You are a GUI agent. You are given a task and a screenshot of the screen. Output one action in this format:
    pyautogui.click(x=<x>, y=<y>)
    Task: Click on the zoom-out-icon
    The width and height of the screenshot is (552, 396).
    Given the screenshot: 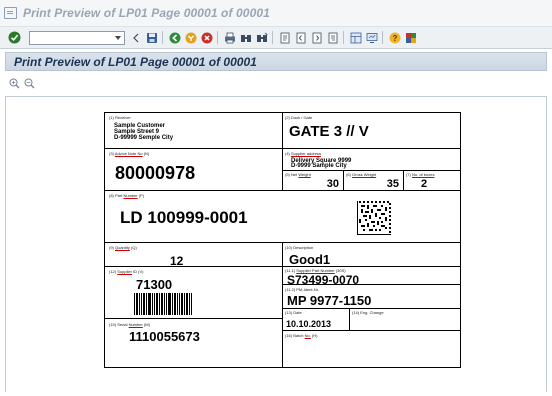 What is the action you would take?
    pyautogui.click(x=29, y=83)
    